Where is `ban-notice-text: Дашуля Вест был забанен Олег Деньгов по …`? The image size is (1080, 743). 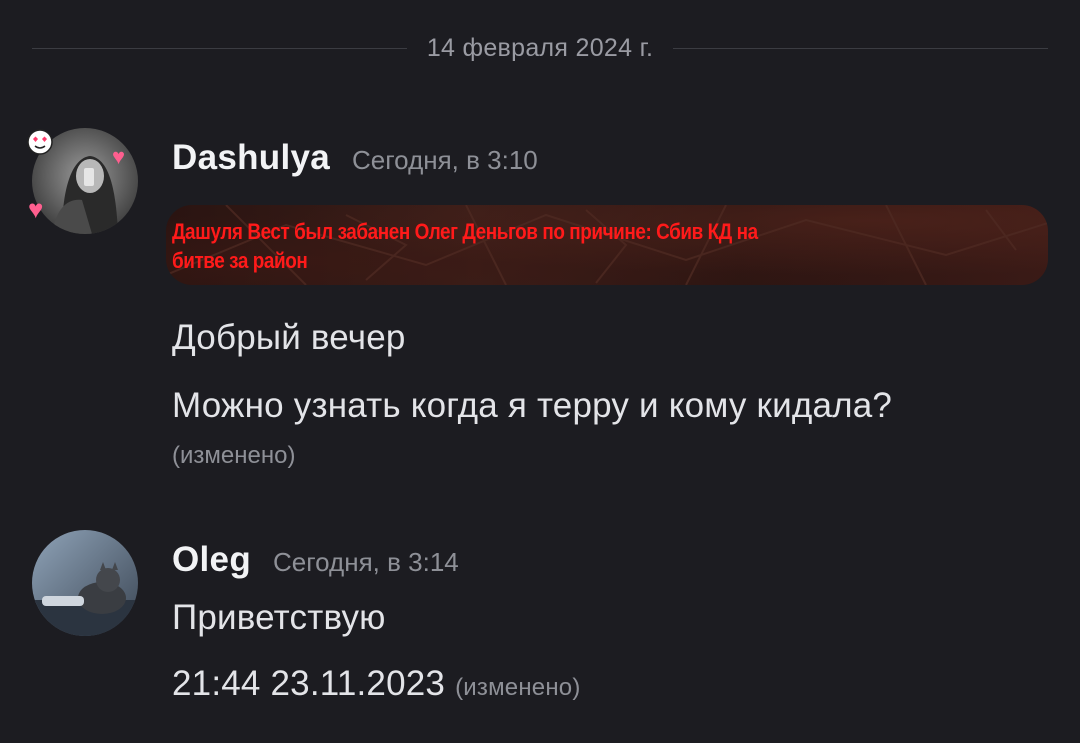 ban-notice-text: Дашуля Вест был забанен Олег Деньгов по … is located at coordinates (542, 246).